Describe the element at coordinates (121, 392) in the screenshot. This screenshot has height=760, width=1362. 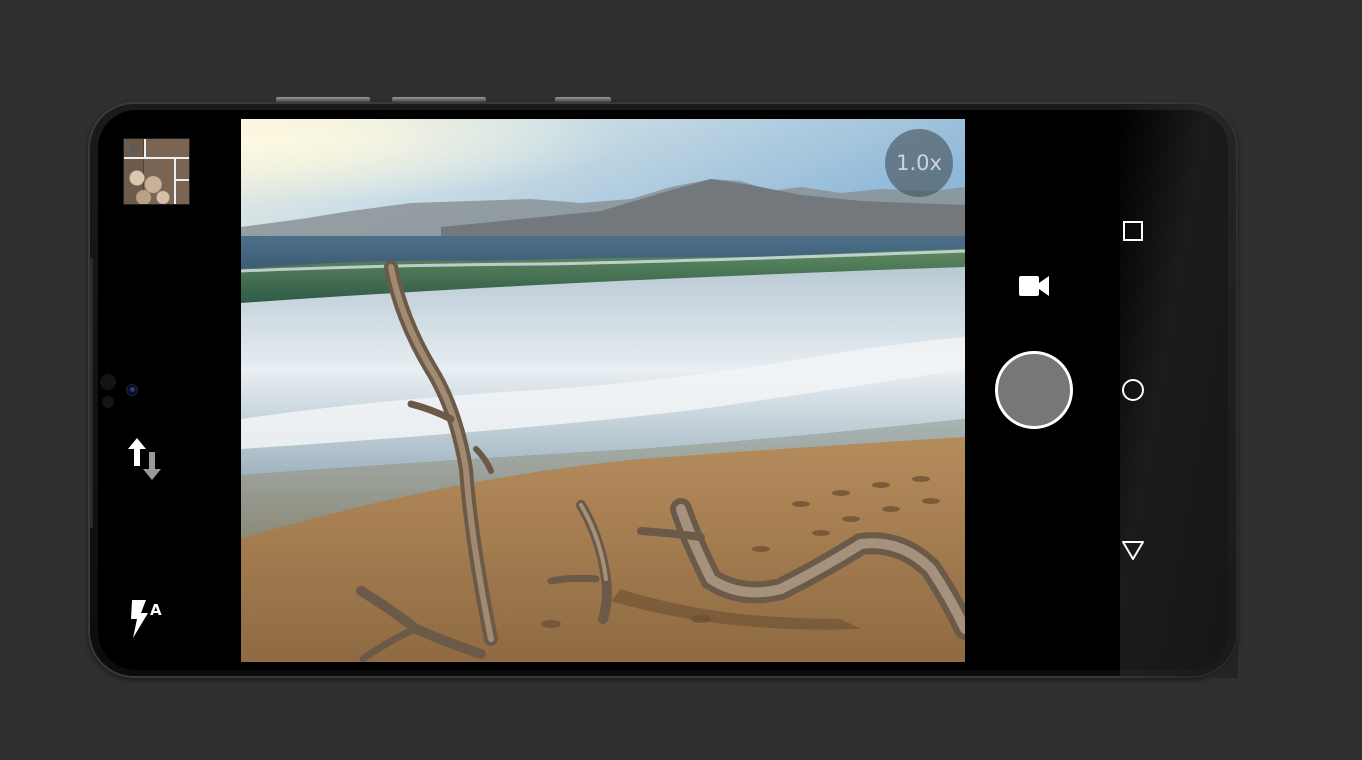
I see `front-camera` at that location.